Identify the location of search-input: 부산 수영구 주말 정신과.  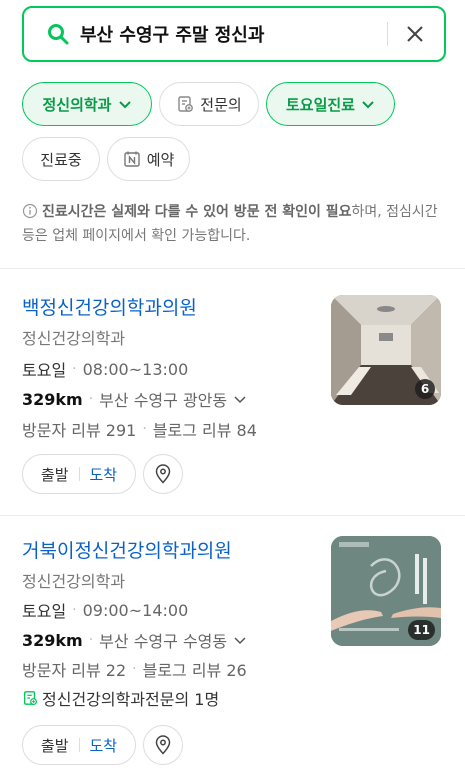
(233, 34).